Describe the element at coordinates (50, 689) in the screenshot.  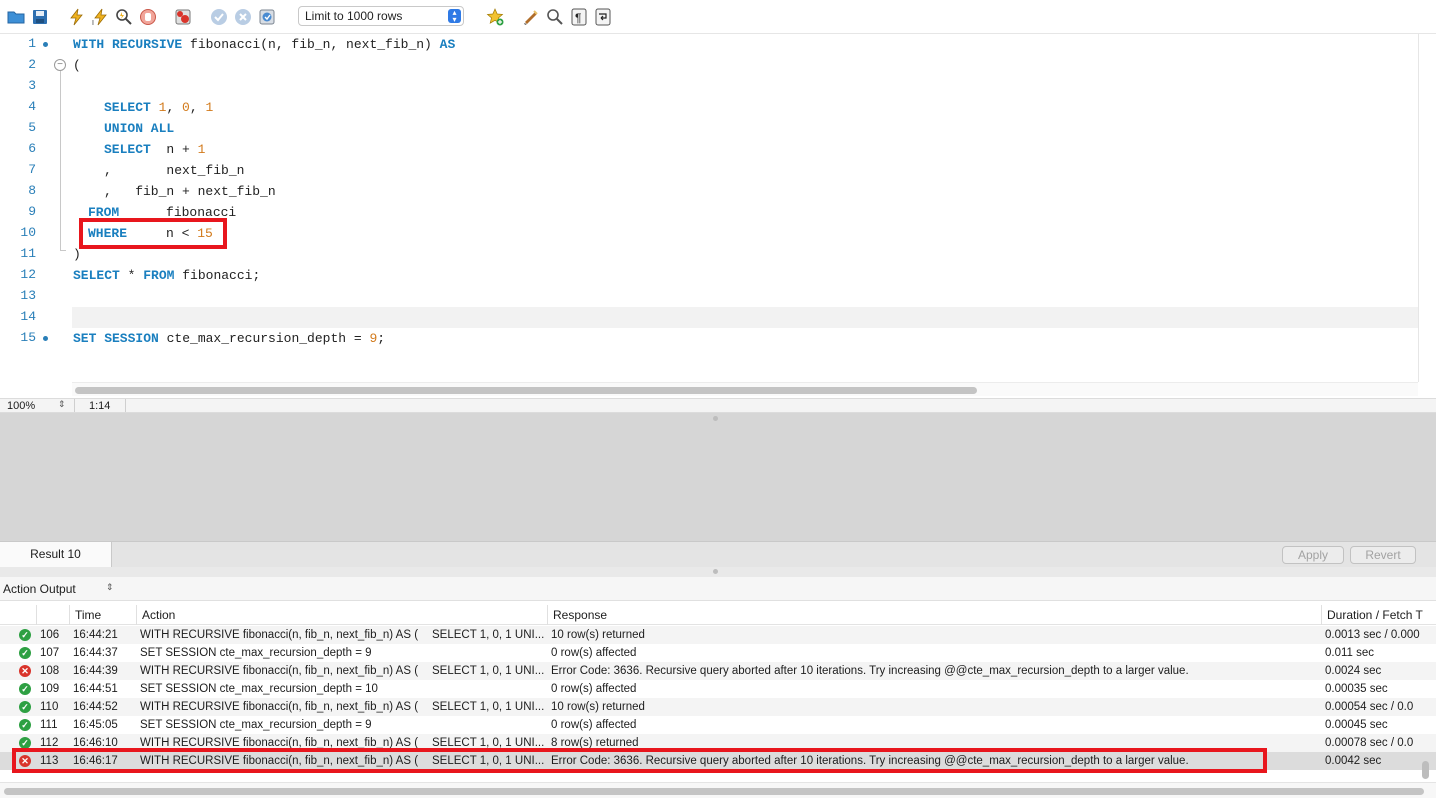
I see `cell-number: 109` at that location.